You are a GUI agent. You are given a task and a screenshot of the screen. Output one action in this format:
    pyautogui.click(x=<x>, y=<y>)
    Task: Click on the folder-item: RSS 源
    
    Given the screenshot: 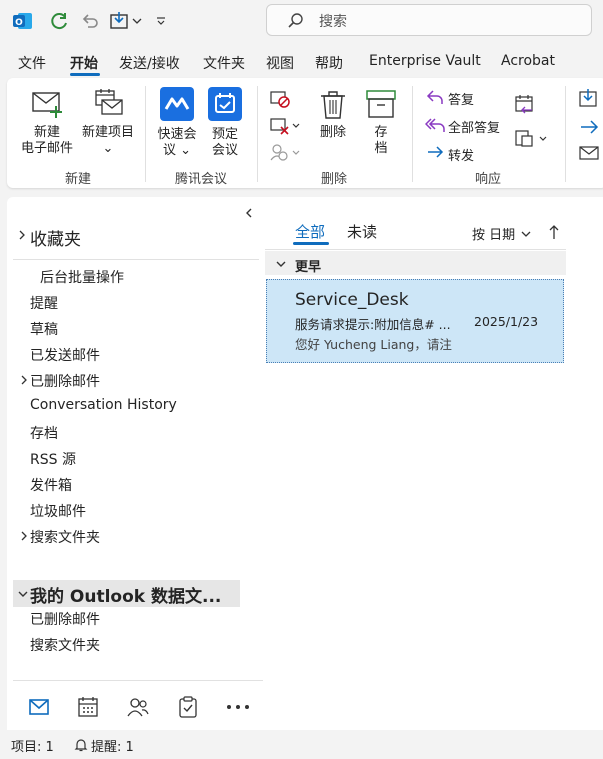 What is the action you would take?
    pyautogui.click(x=53, y=459)
    